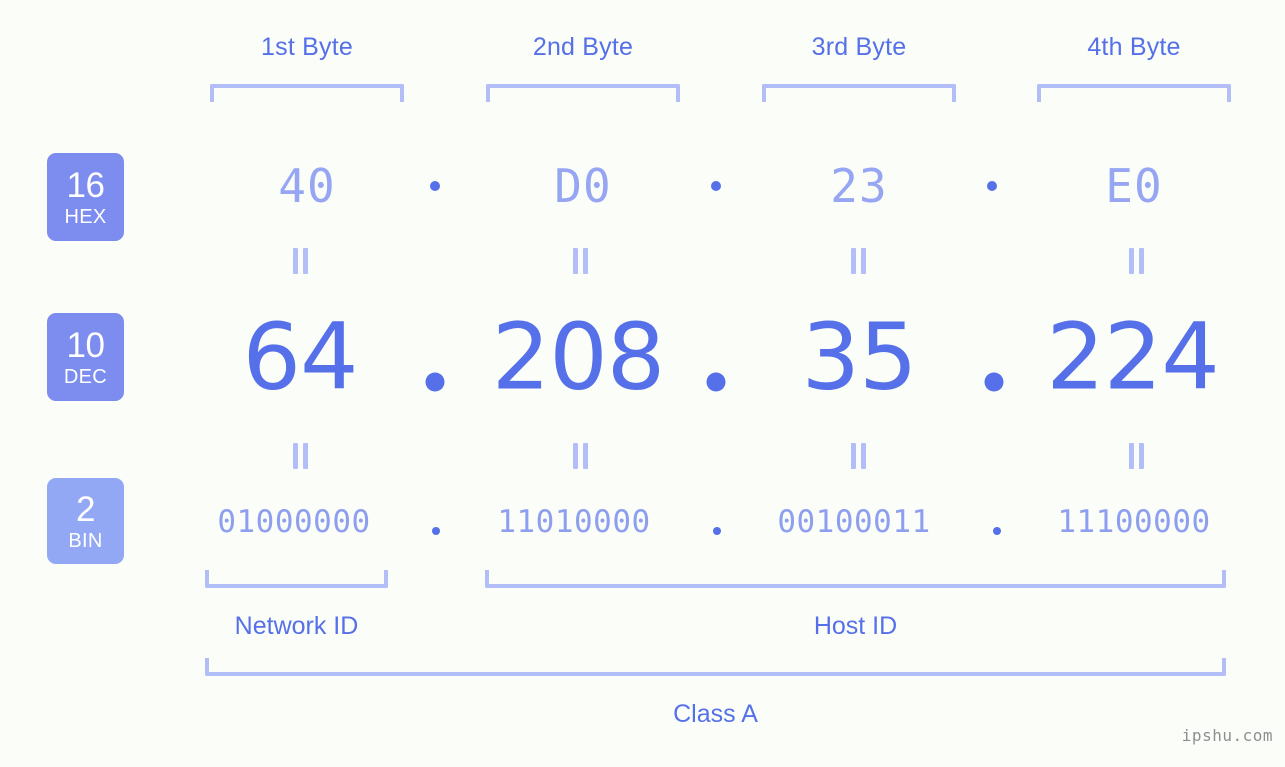  Describe the element at coordinates (307, 47) in the screenshot. I see `byte-header-1: 1st Byte` at that location.